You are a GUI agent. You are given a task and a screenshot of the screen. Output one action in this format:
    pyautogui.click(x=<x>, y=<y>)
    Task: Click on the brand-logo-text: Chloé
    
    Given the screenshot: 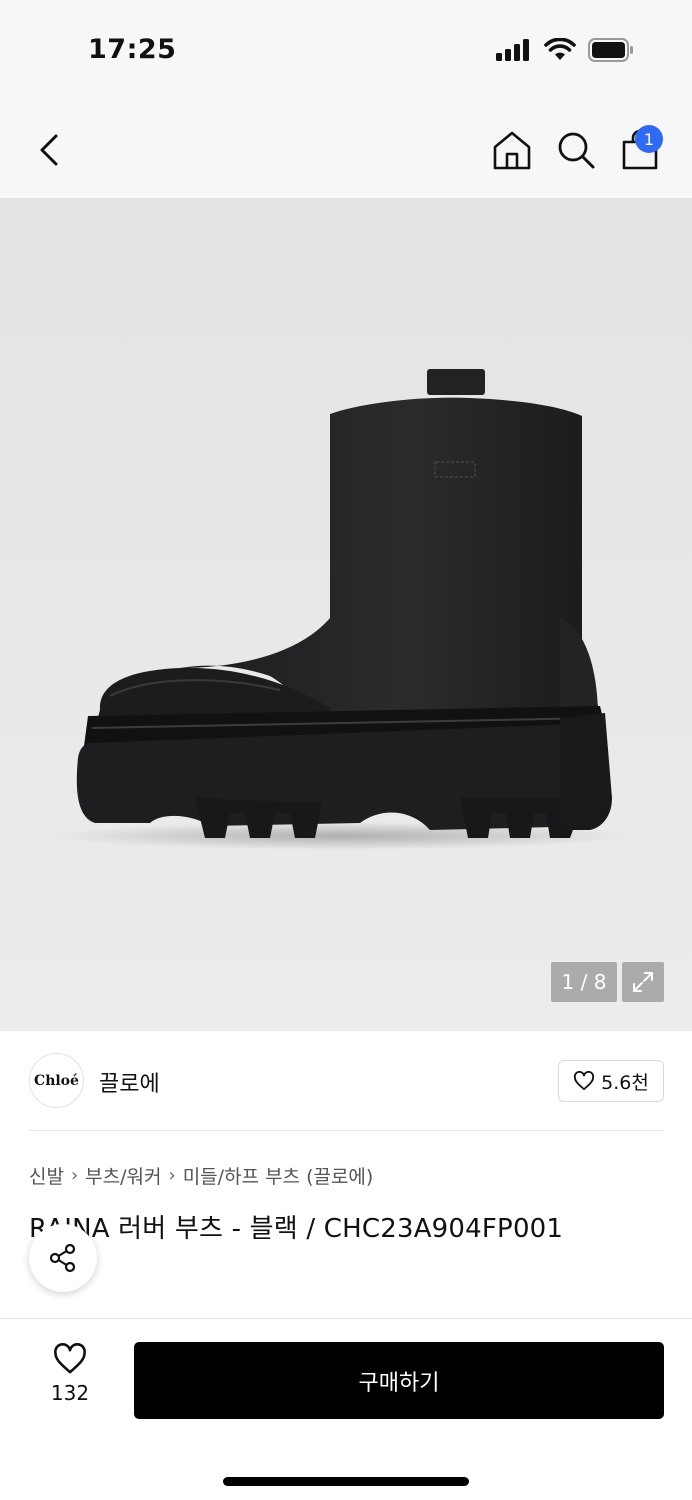 What is the action you would take?
    pyautogui.click(x=56, y=1080)
    